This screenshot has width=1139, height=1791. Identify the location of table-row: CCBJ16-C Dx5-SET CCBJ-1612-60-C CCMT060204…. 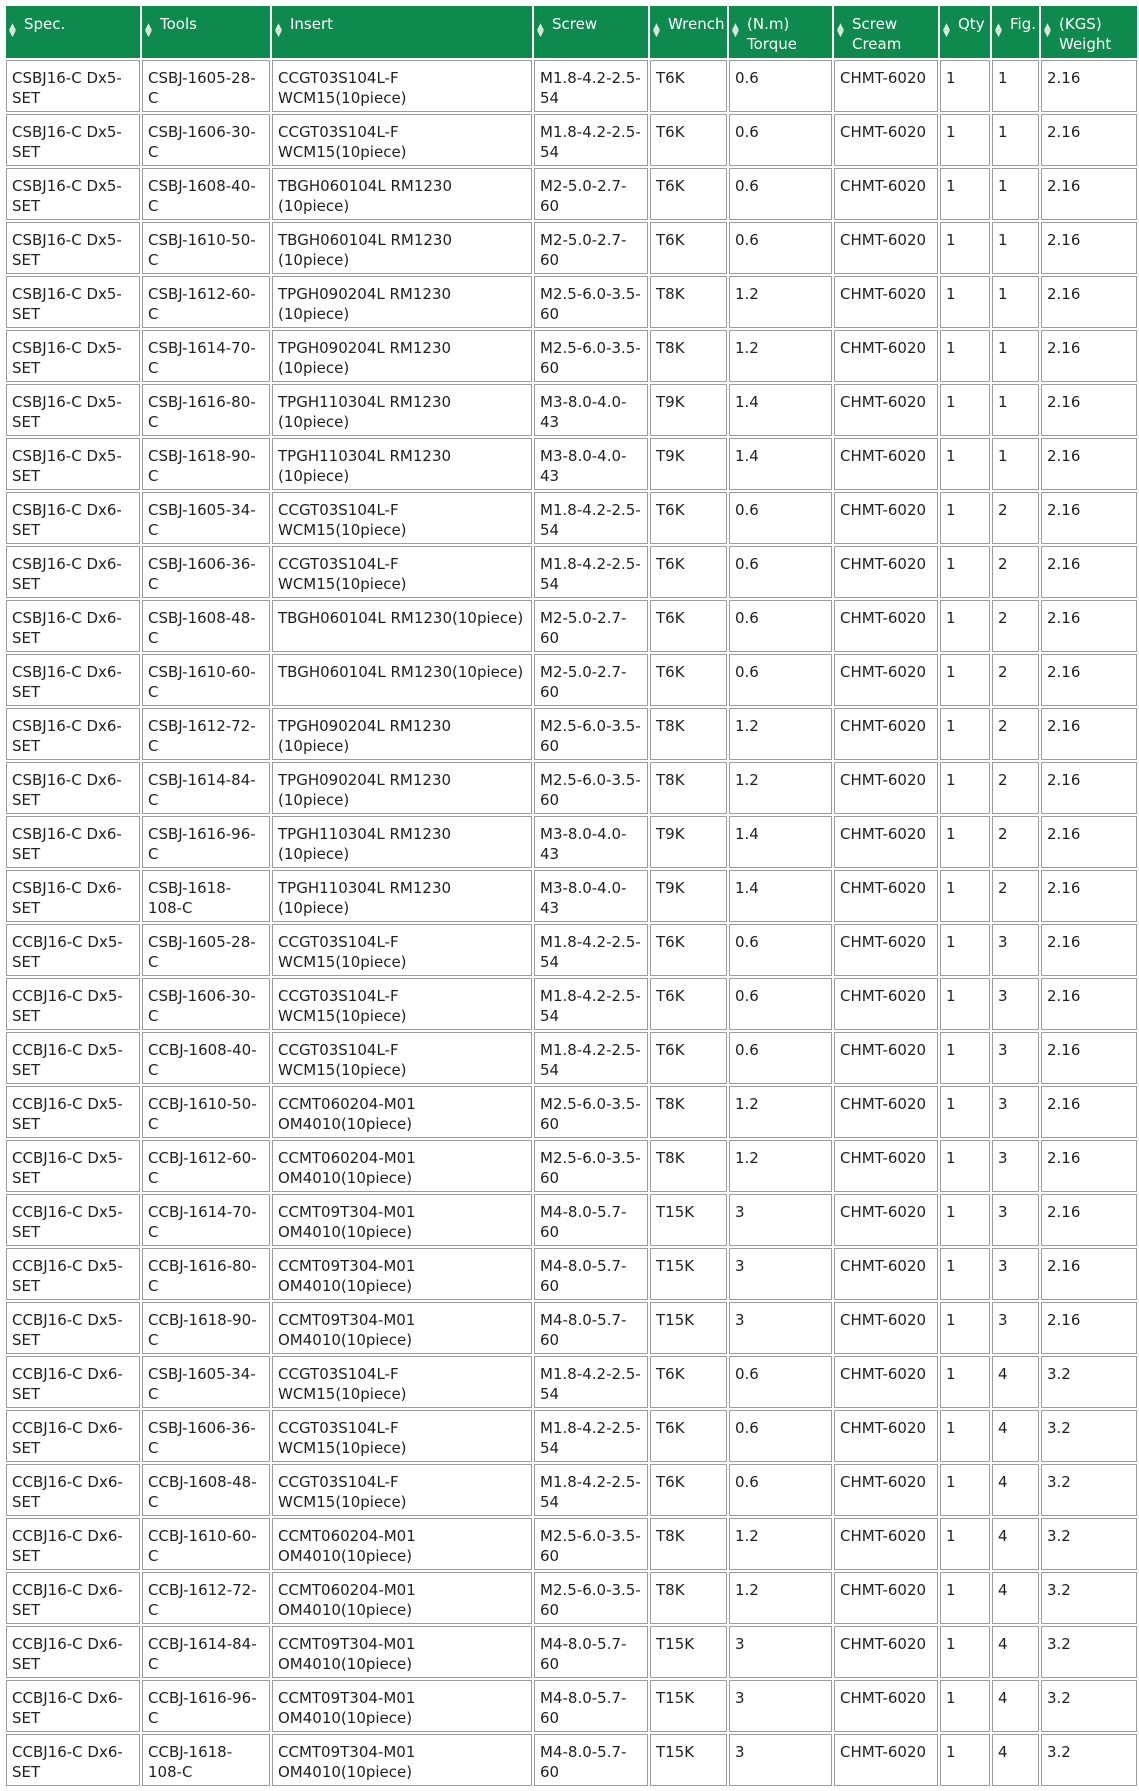
(571, 1166).